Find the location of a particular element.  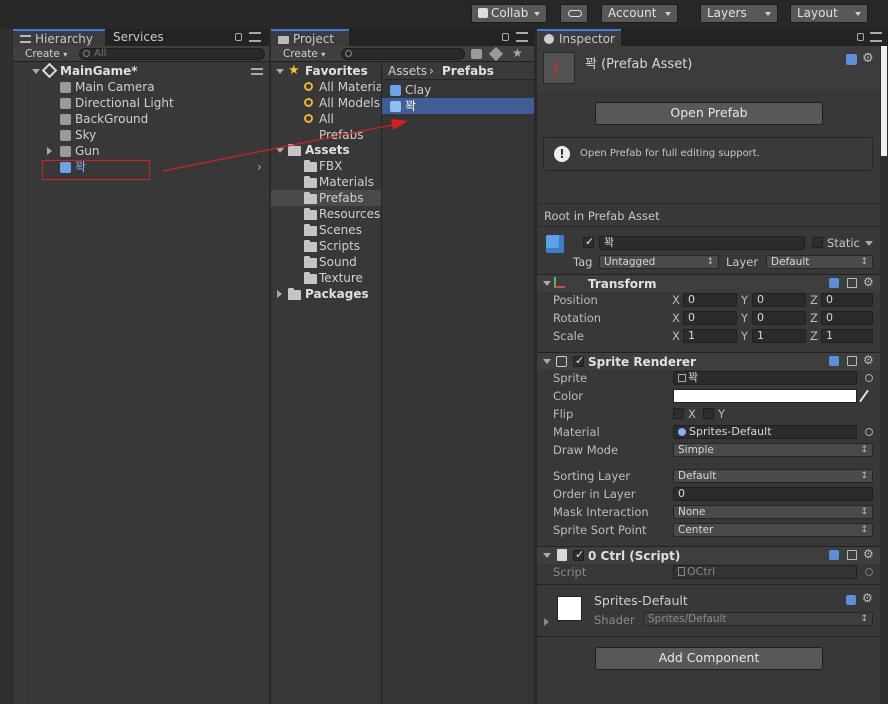

flip-y-checkbox is located at coordinates (708, 413).